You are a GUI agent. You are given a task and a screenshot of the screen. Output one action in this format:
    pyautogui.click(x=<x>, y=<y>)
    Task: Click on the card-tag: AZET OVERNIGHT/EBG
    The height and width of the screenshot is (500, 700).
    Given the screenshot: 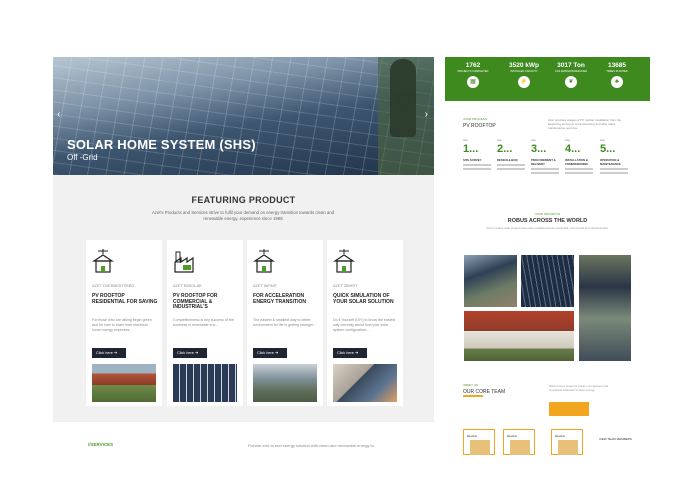 What is the action you would take?
    pyautogui.click(x=113, y=286)
    